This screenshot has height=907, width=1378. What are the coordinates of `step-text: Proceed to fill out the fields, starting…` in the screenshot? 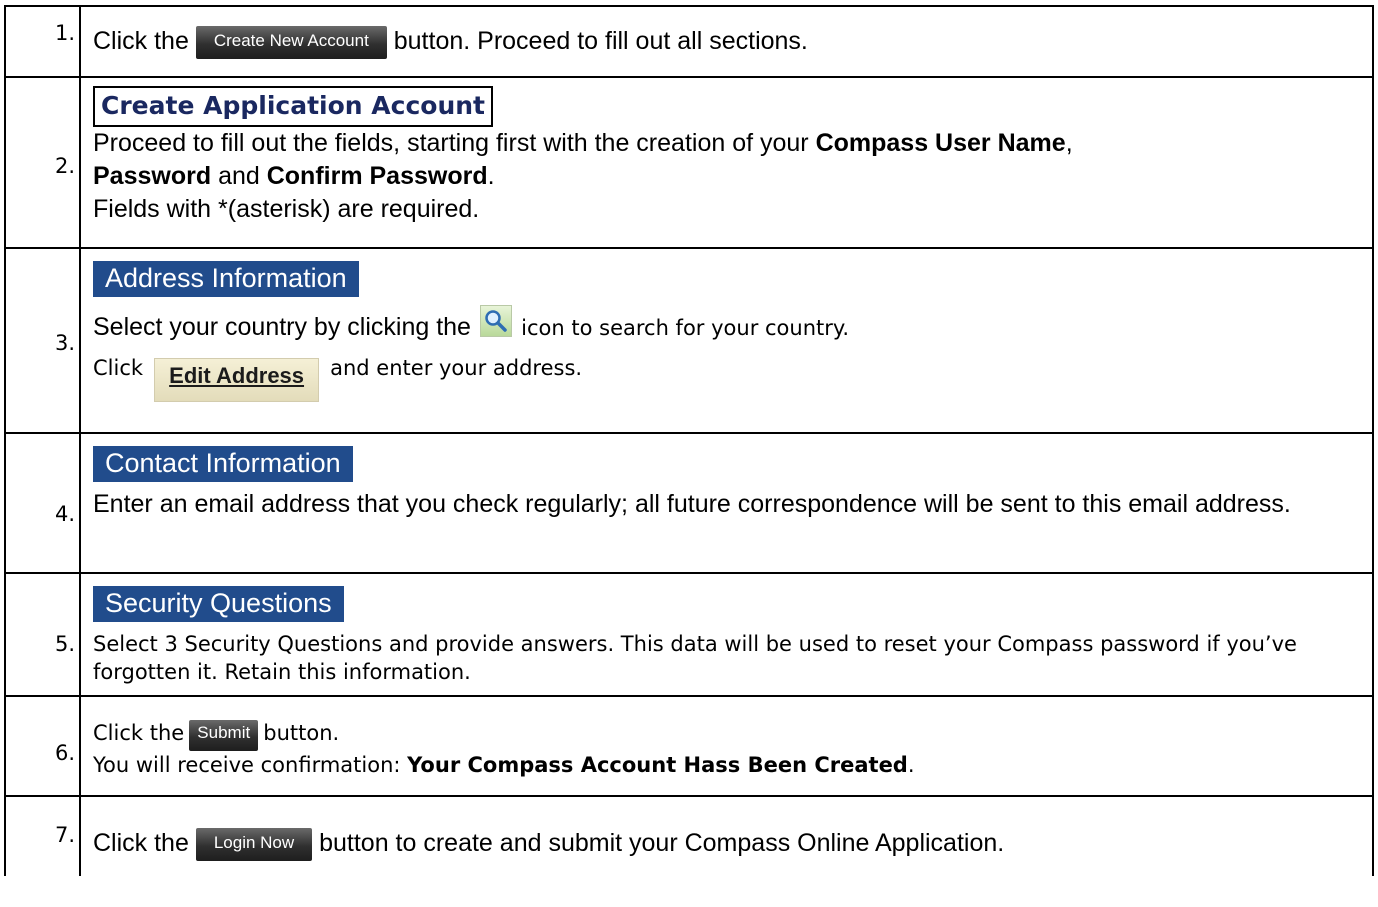 It's located at (583, 143).